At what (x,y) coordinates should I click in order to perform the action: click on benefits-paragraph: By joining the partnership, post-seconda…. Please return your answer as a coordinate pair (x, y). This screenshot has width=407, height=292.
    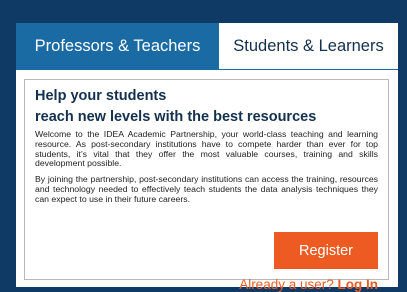
    Looking at the image, I should click on (206, 189).